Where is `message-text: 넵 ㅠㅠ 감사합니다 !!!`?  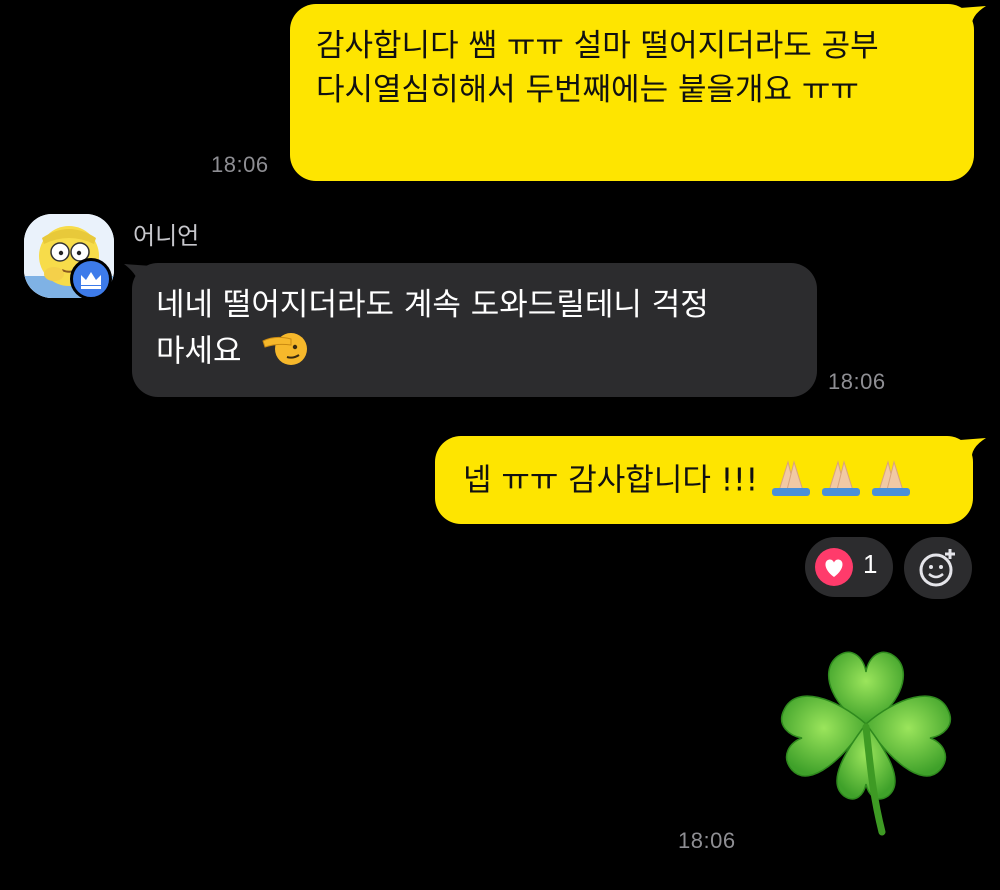 message-text: 넵 ㅠㅠ 감사합니다 !!! is located at coordinates (611, 480).